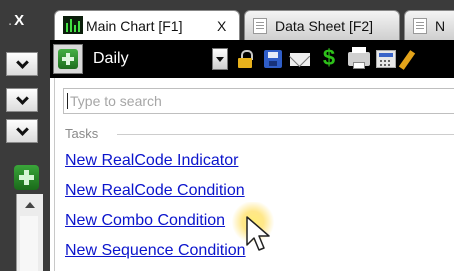  I want to click on tab-bar: Main Chart [F1] X Data Sheet [F2] N, so click(252, 20).